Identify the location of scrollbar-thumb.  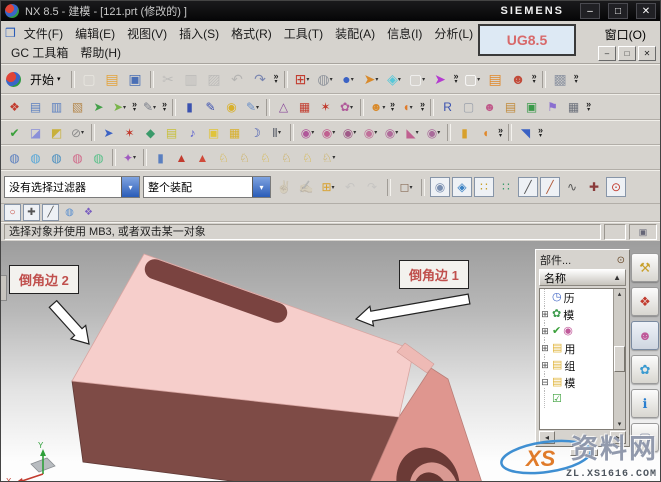
(619, 359).